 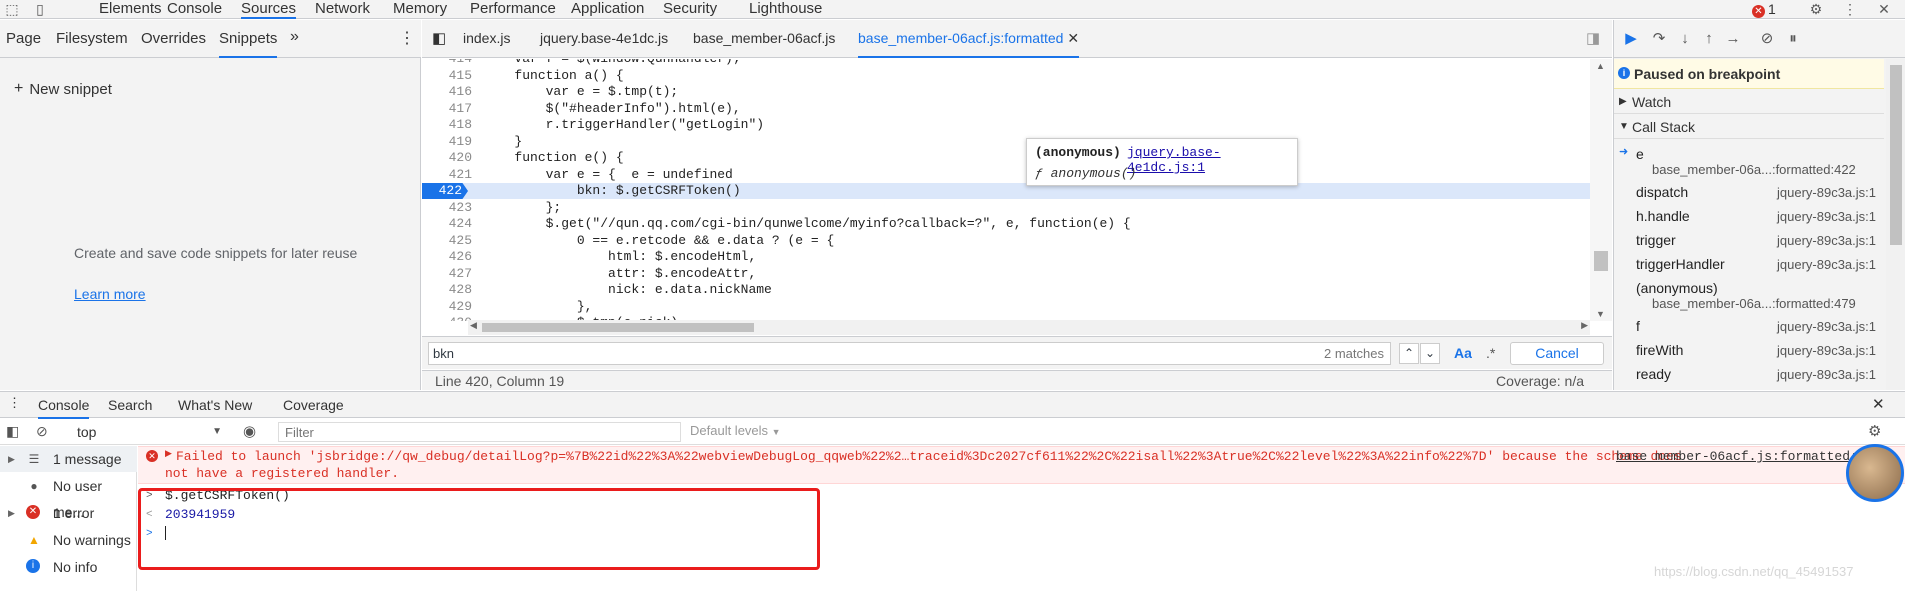 What do you see at coordinates (248, 44) in the screenshot?
I see `tab-snippets: Snippets` at bounding box center [248, 44].